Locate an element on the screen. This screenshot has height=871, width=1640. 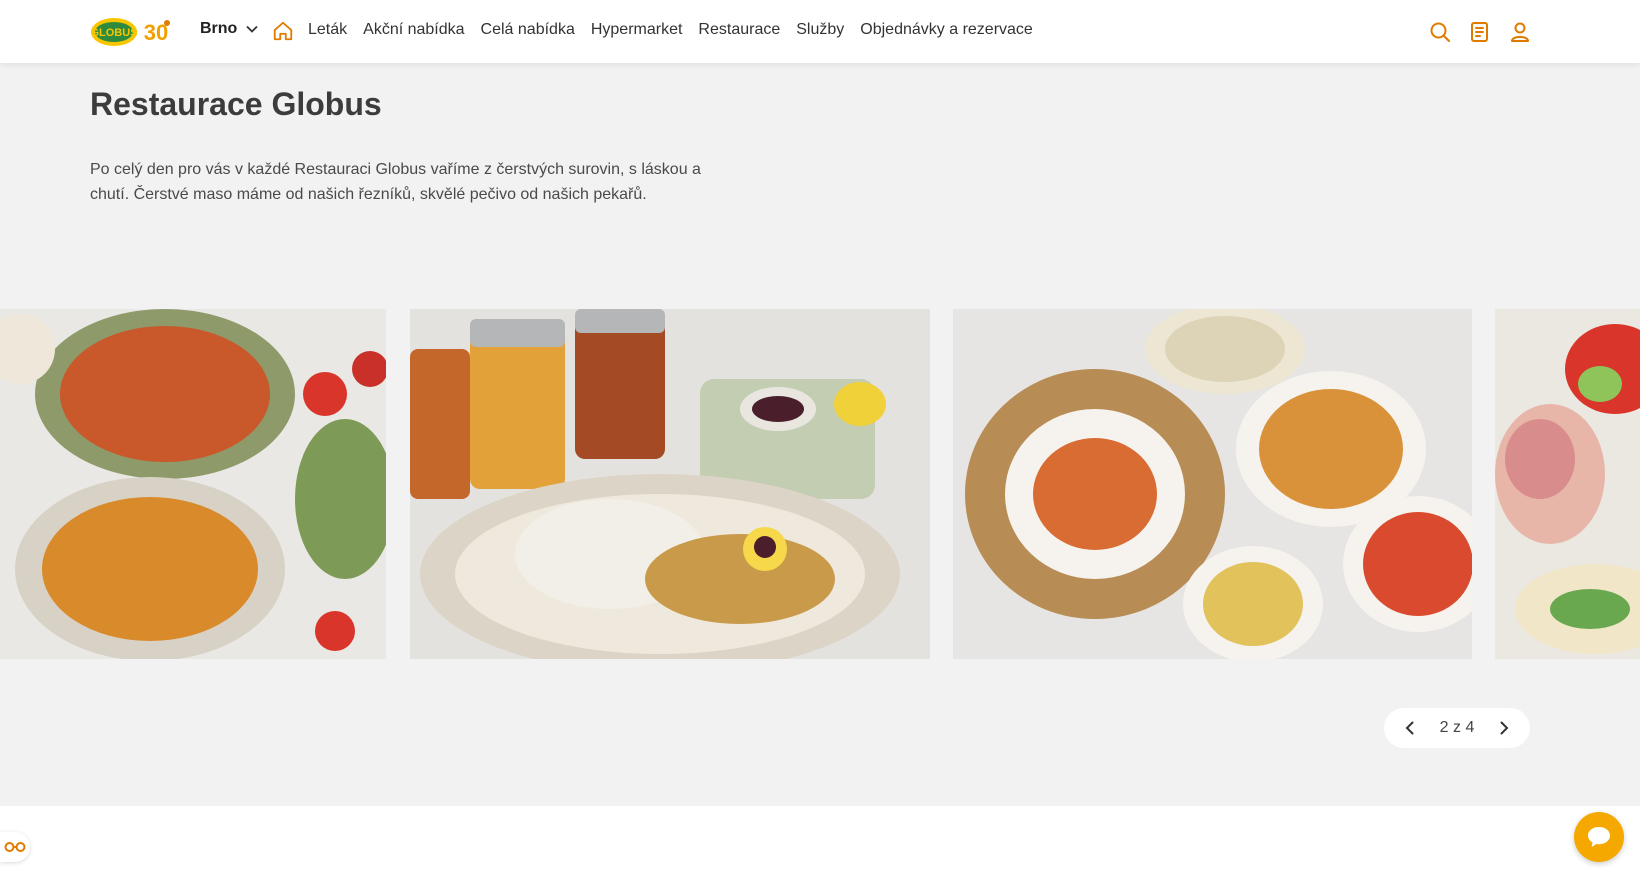
user-icon is located at coordinates (1520, 32).